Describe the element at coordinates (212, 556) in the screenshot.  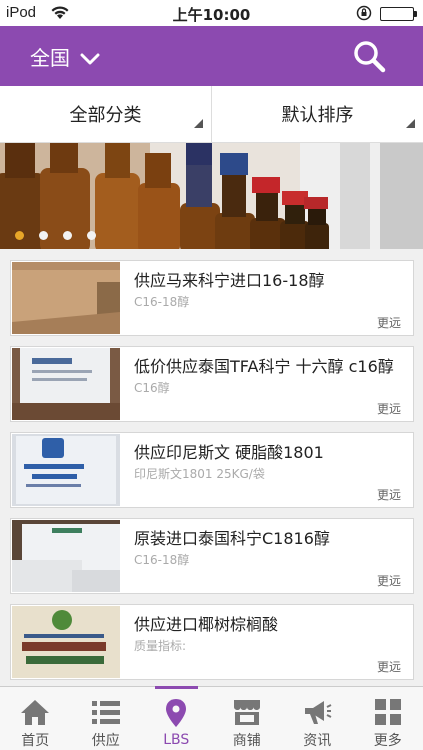
I see `list-item: 原装进口泰国科宁C1816醇 C16-18醇 更远` at that location.